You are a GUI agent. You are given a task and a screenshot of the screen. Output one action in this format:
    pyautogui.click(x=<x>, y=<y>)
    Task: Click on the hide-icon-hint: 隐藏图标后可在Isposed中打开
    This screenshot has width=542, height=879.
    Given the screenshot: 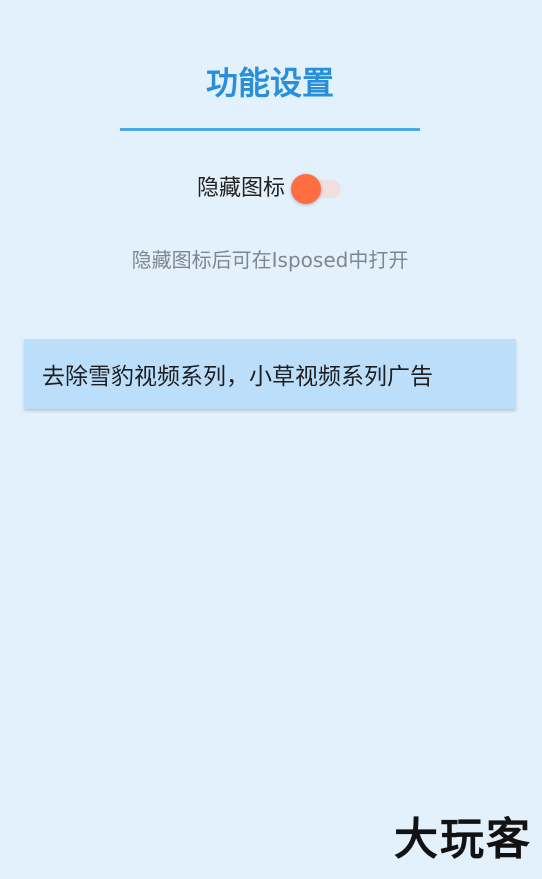 What is the action you would take?
    pyautogui.click(x=270, y=260)
    